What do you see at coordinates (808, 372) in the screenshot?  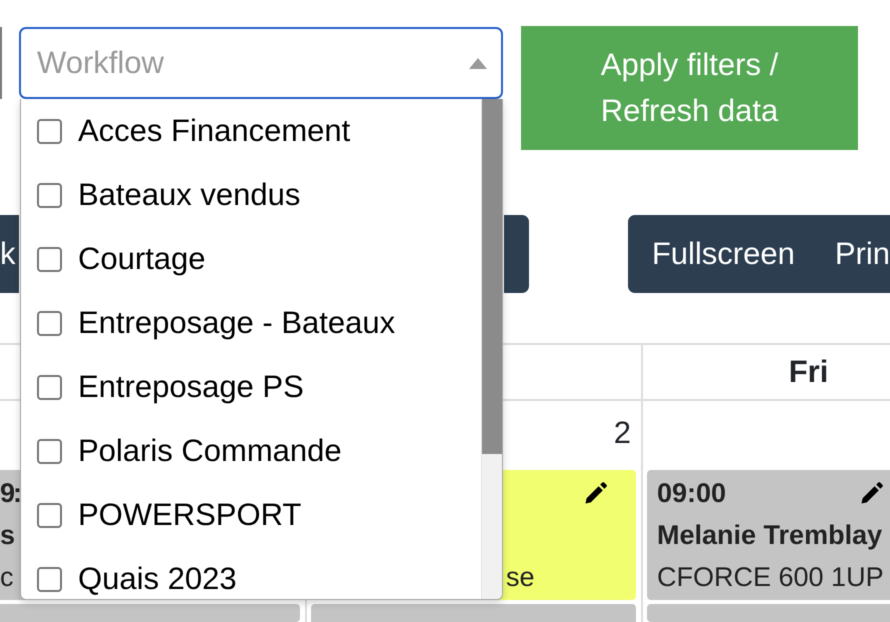 I see `day-header: Fri` at bounding box center [808, 372].